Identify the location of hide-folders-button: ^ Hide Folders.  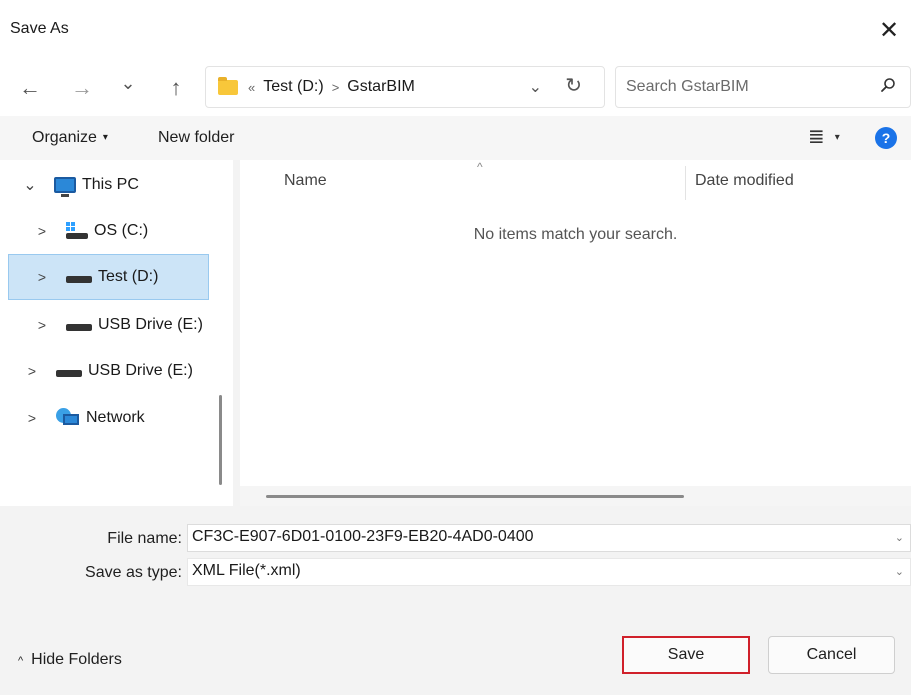
(70, 660).